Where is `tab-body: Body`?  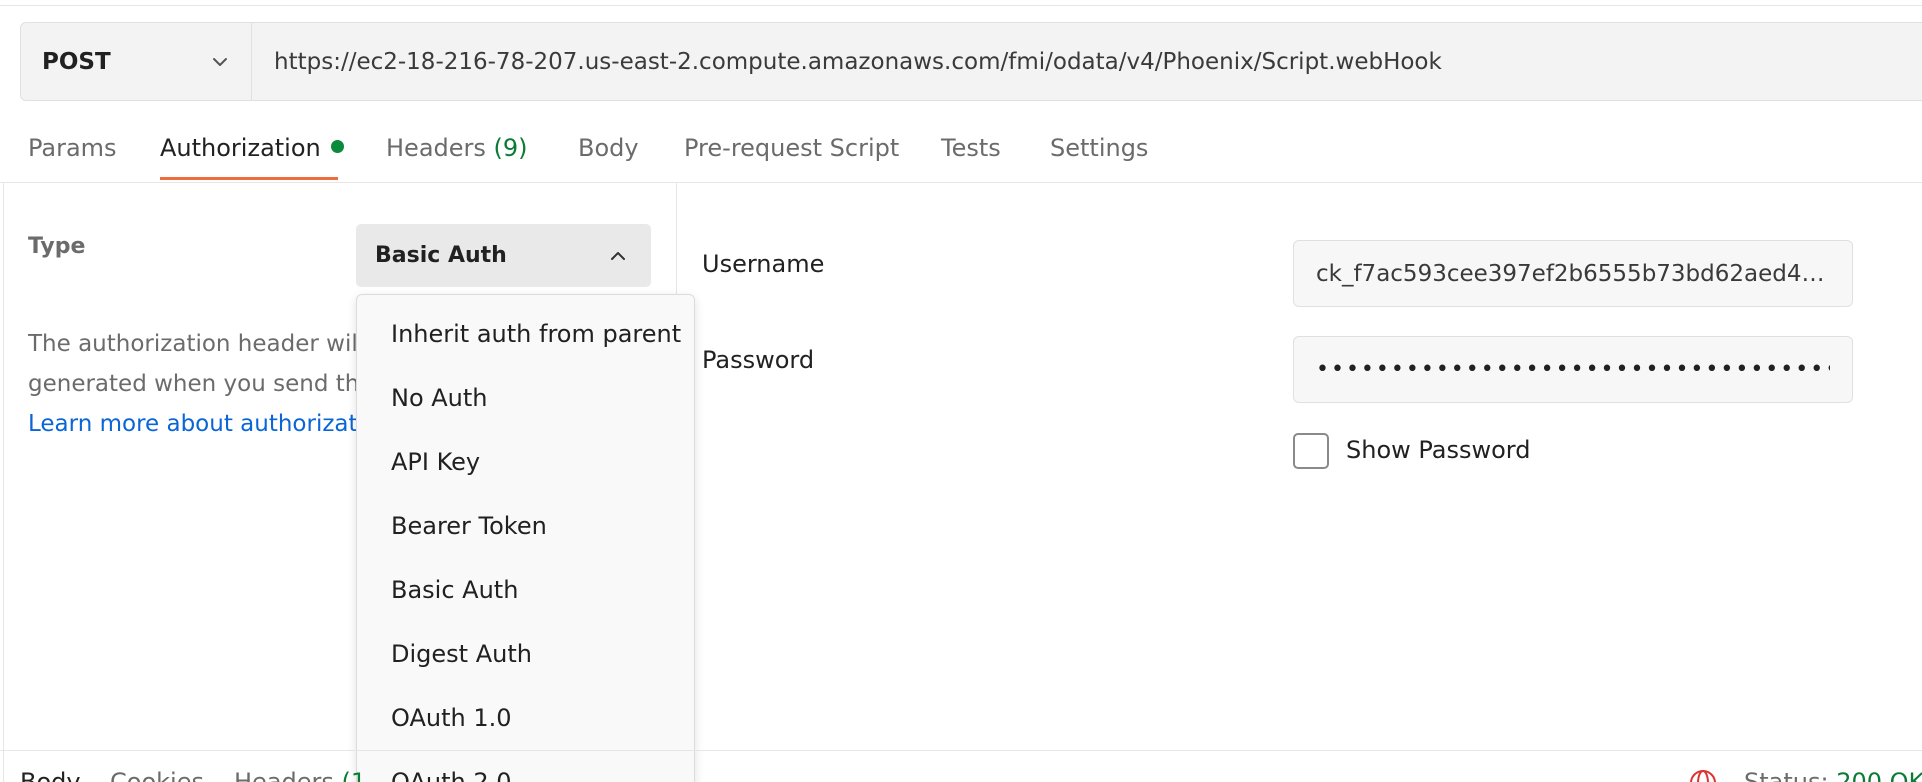
tab-body: Body is located at coordinates (608, 148).